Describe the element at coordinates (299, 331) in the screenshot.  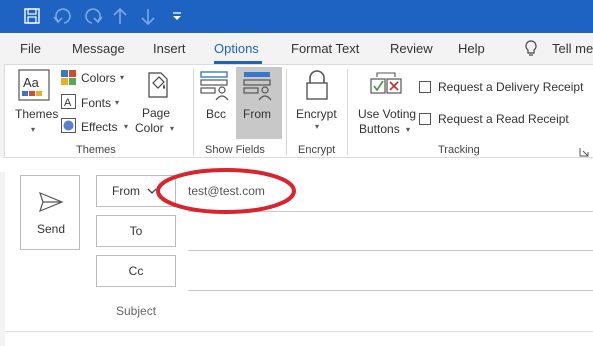
I see `subject-underline` at that location.